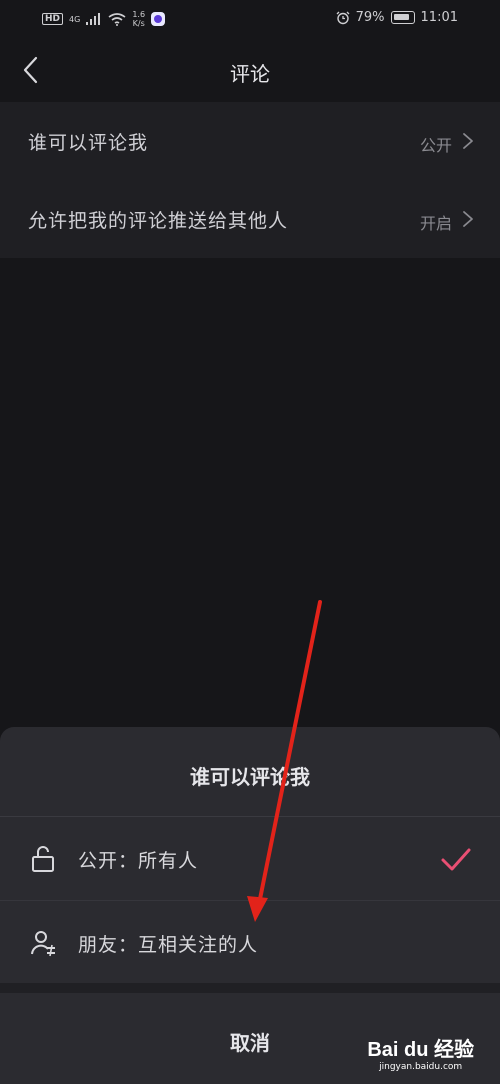 This screenshot has width=500, height=1084. What do you see at coordinates (250, 19) in the screenshot?
I see `status-bar: HD 4G 1.6 K/s 79% 11:01` at bounding box center [250, 19].